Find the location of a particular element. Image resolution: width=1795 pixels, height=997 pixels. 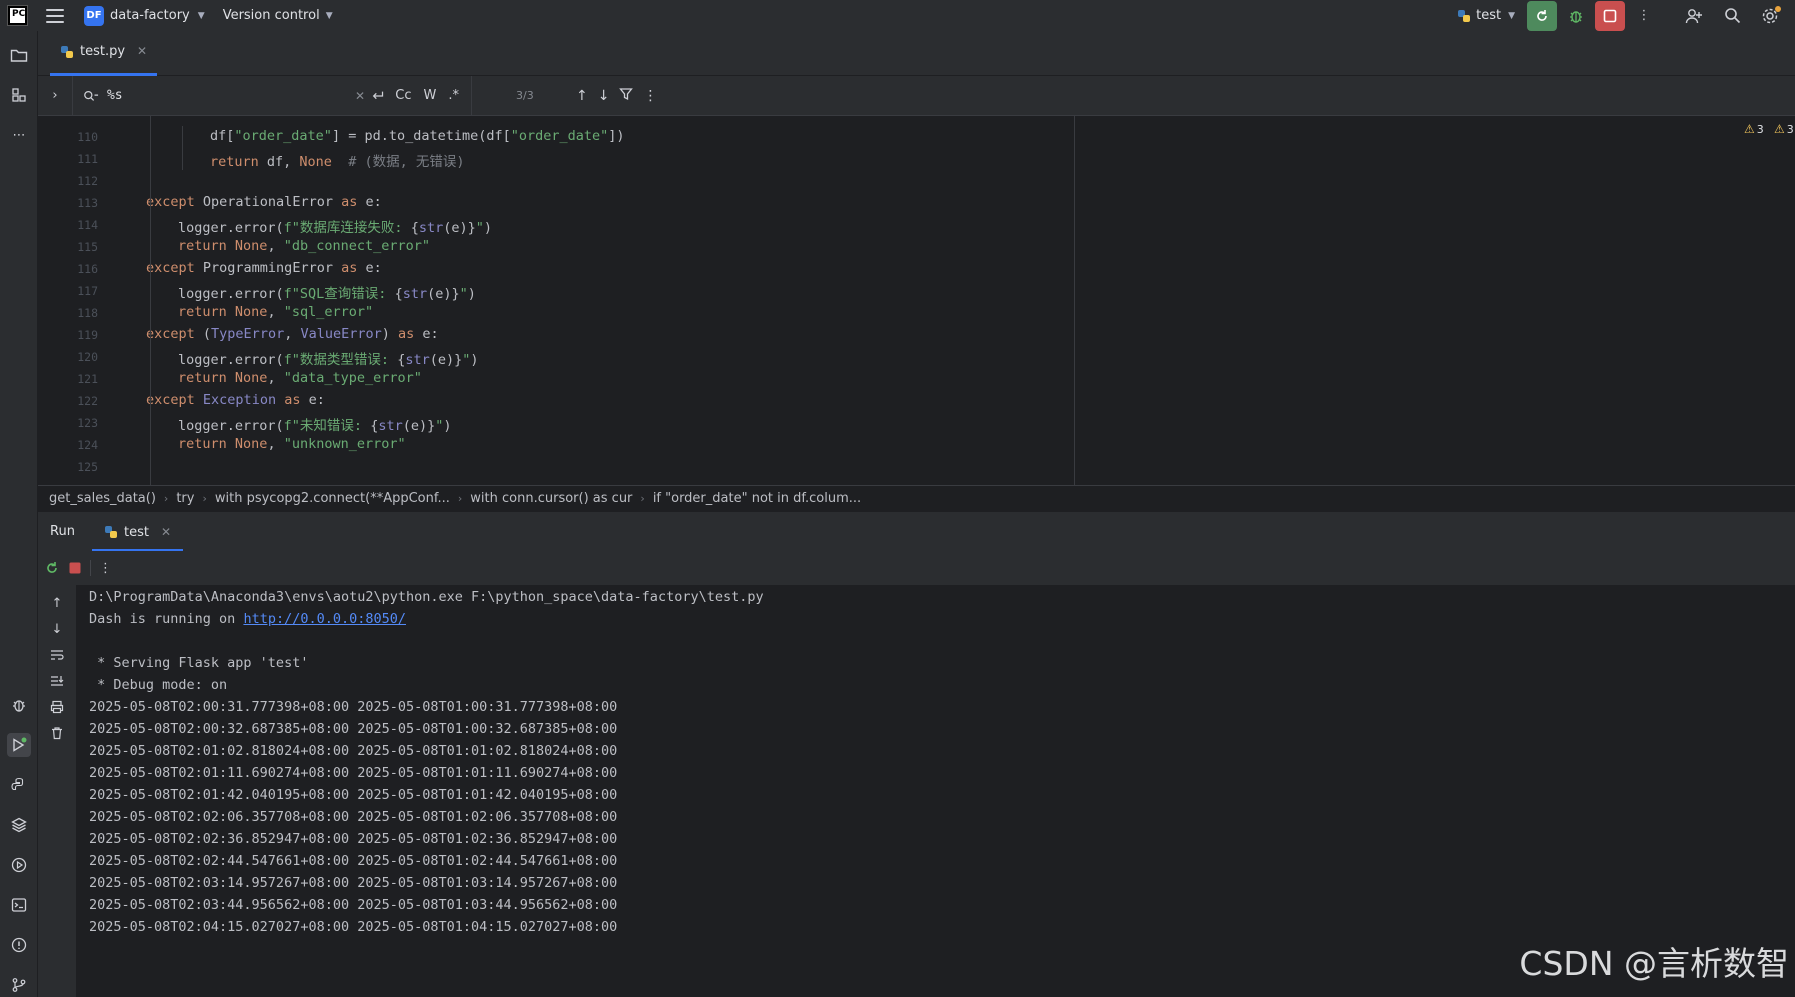

git-branch-icon is located at coordinates (19, 985).